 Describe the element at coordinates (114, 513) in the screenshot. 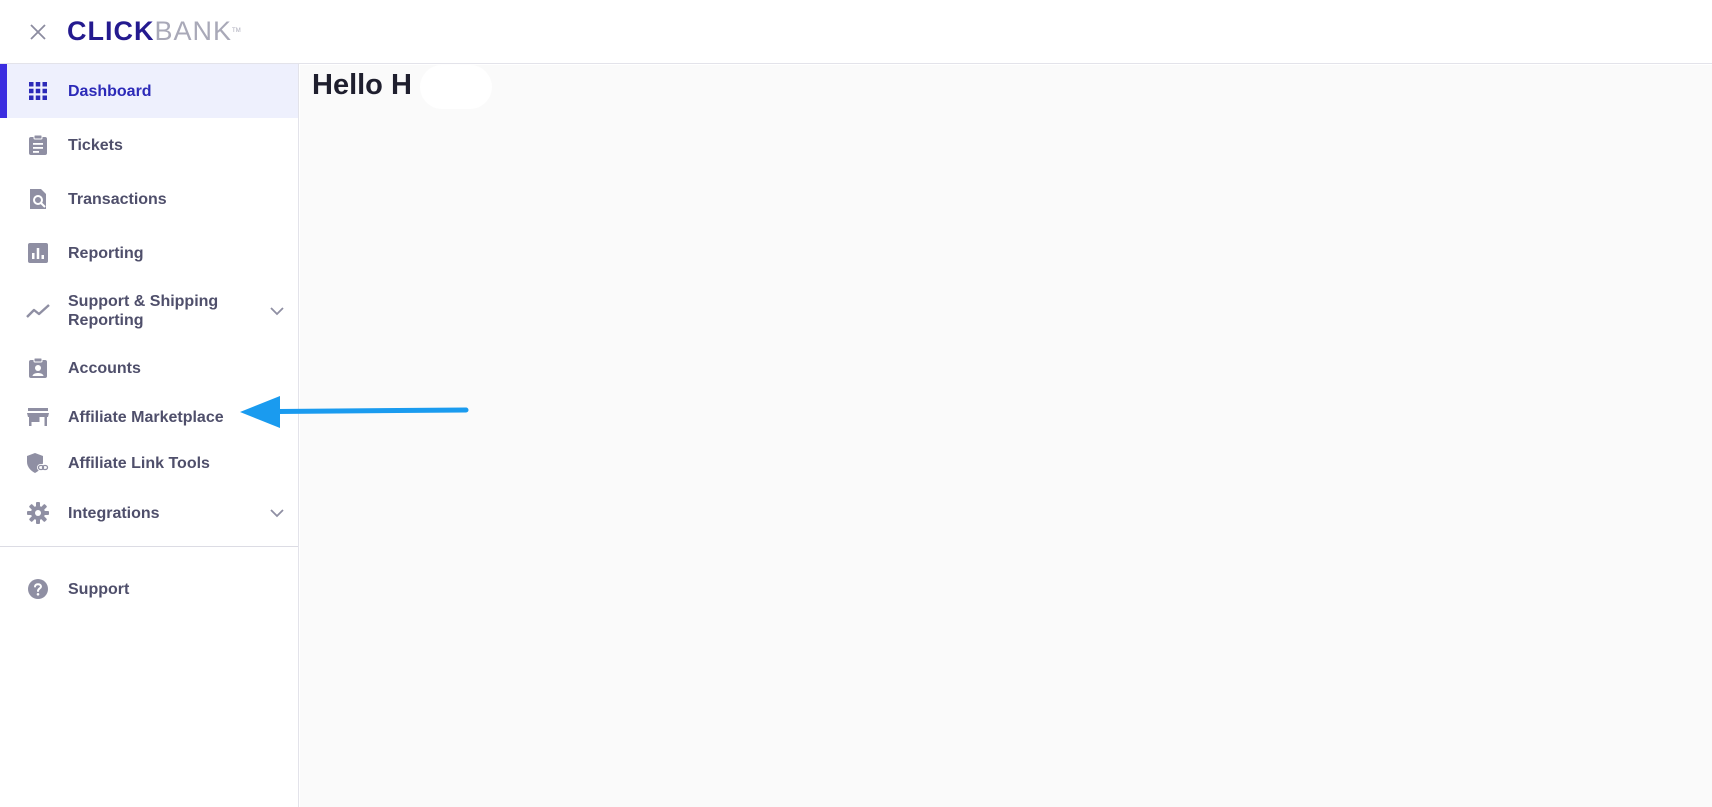

I see `sidebar-item-label: Integrations` at that location.